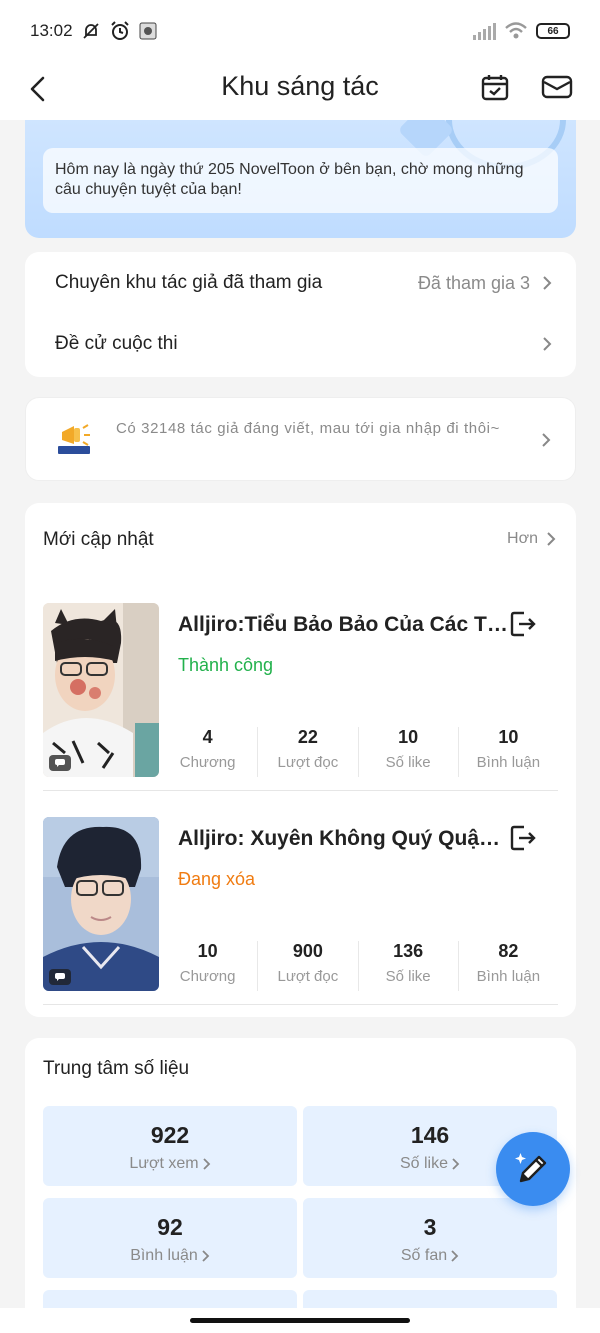 The image size is (600, 1333). I want to click on write-fab-button, so click(533, 1169).